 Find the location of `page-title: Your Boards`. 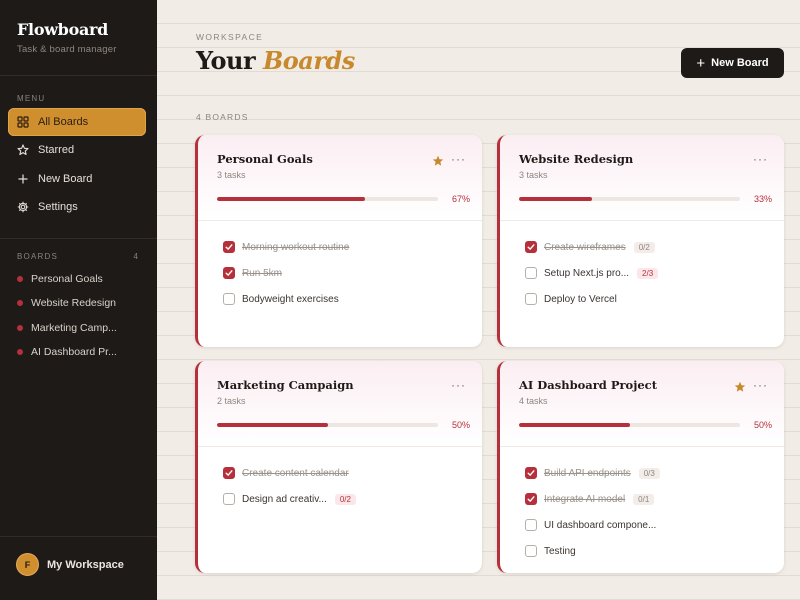

page-title: Your Boards is located at coordinates (275, 60).